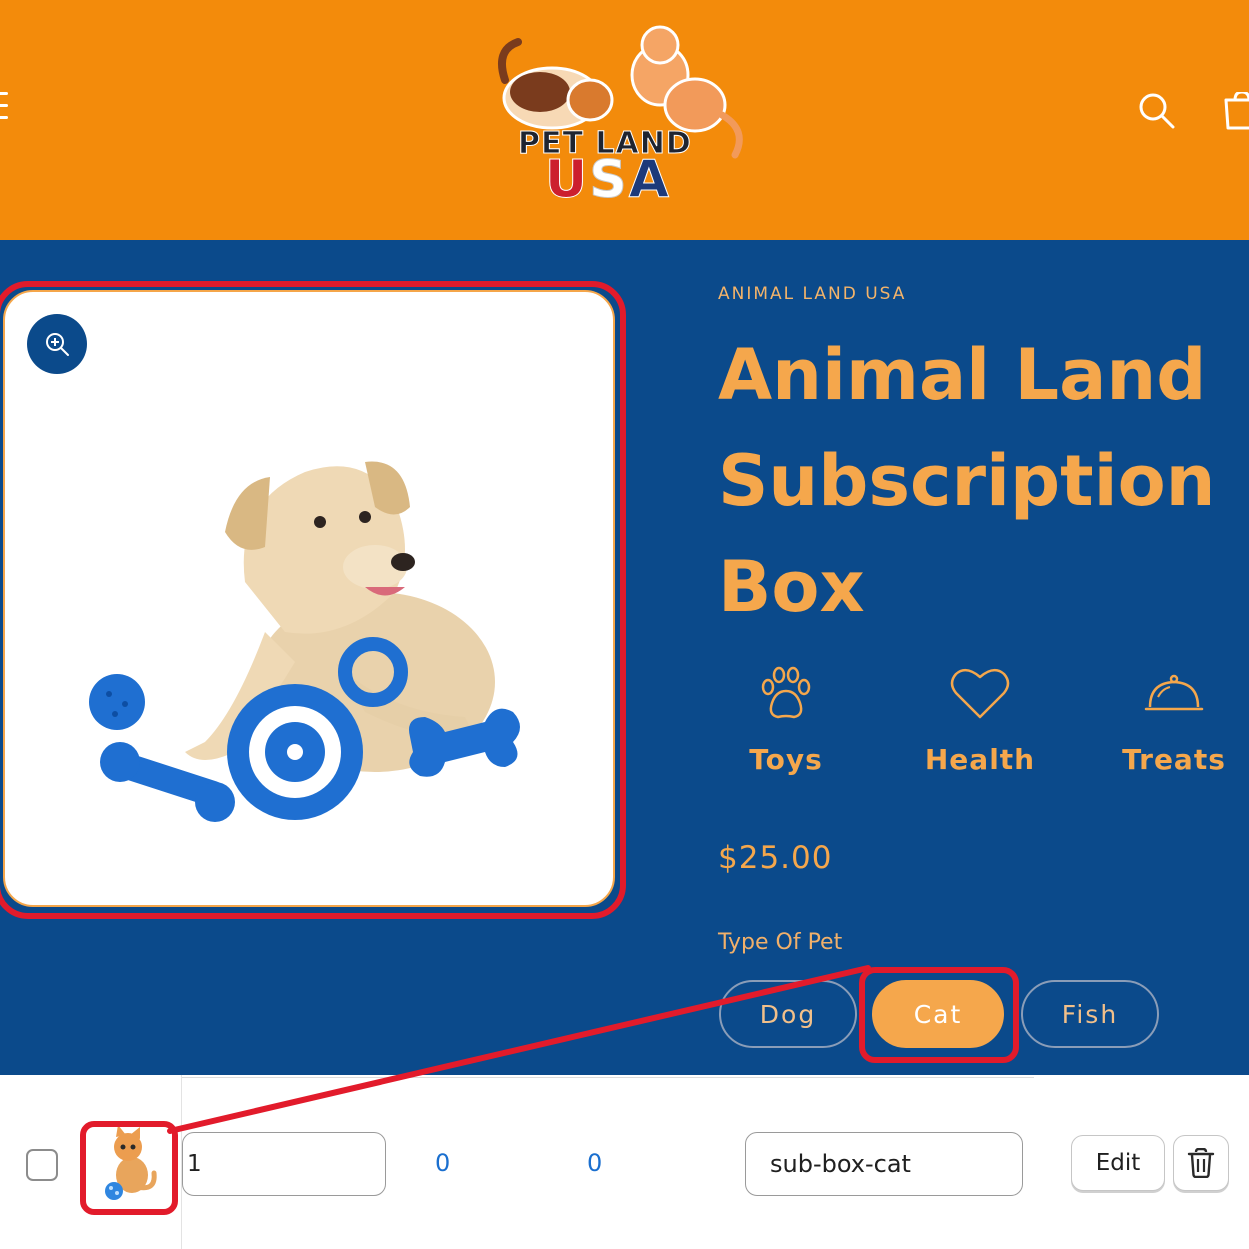 This screenshot has width=1249, height=1249. What do you see at coordinates (1174, 720) in the screenshot?
I see `feature-treats: Treats` at bounding box center [1174, 720].